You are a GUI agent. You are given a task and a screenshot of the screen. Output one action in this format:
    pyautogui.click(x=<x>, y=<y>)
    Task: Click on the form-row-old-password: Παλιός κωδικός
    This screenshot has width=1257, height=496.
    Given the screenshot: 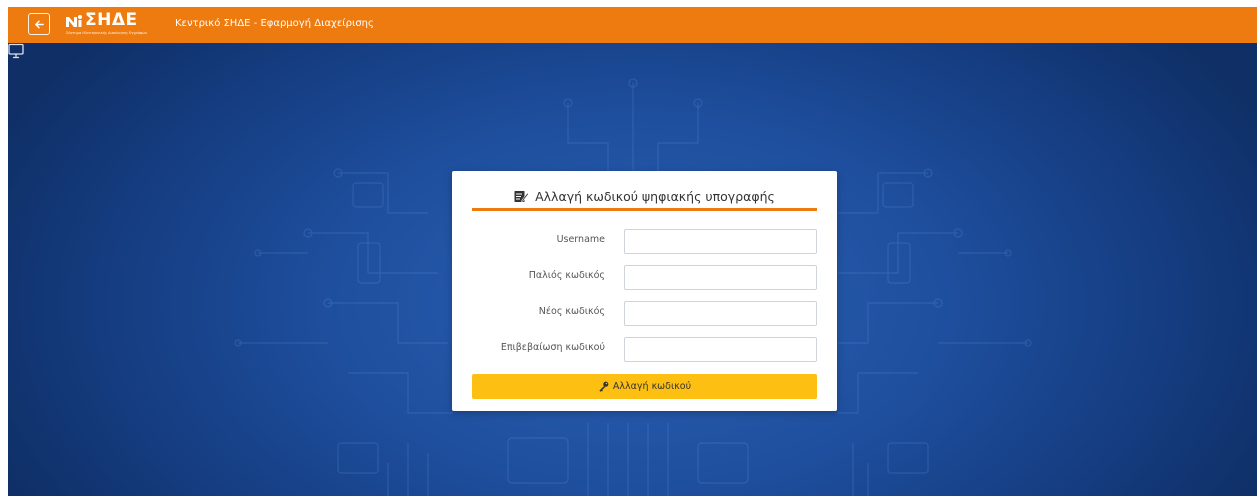 What is the action you would take?
    pyautogui.click(x=644, y=278)
    